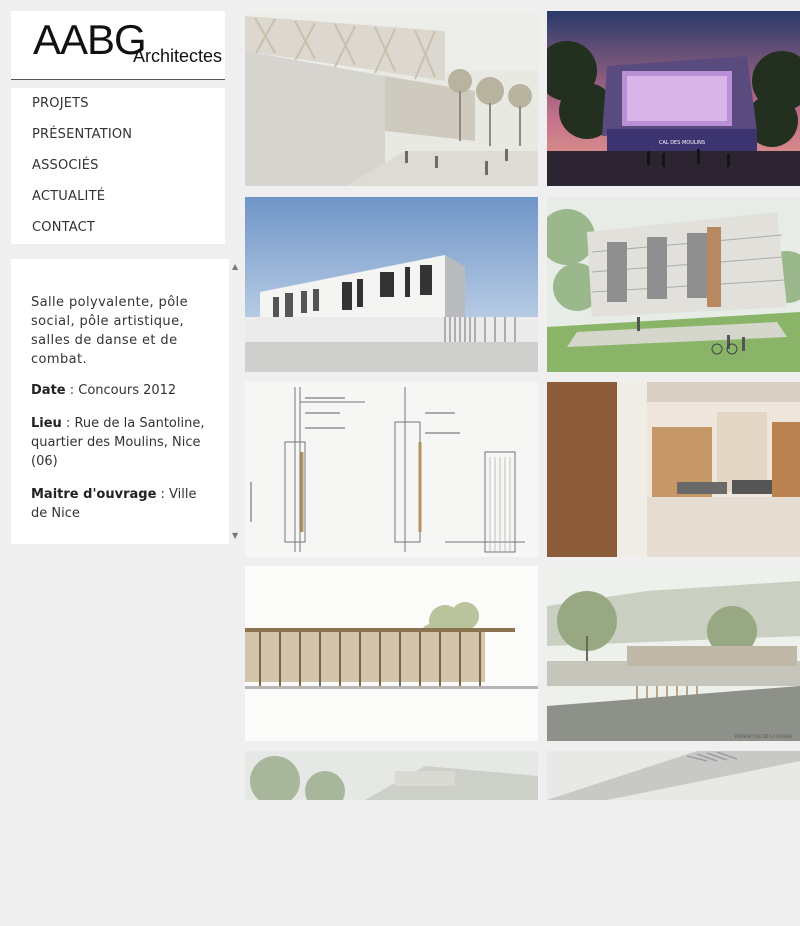 Image resolution: width=800 pixels, height=926 pixels. Describe the element at coordinates (48, 390) in the screenshot. I see `date-label: Date` at that location.